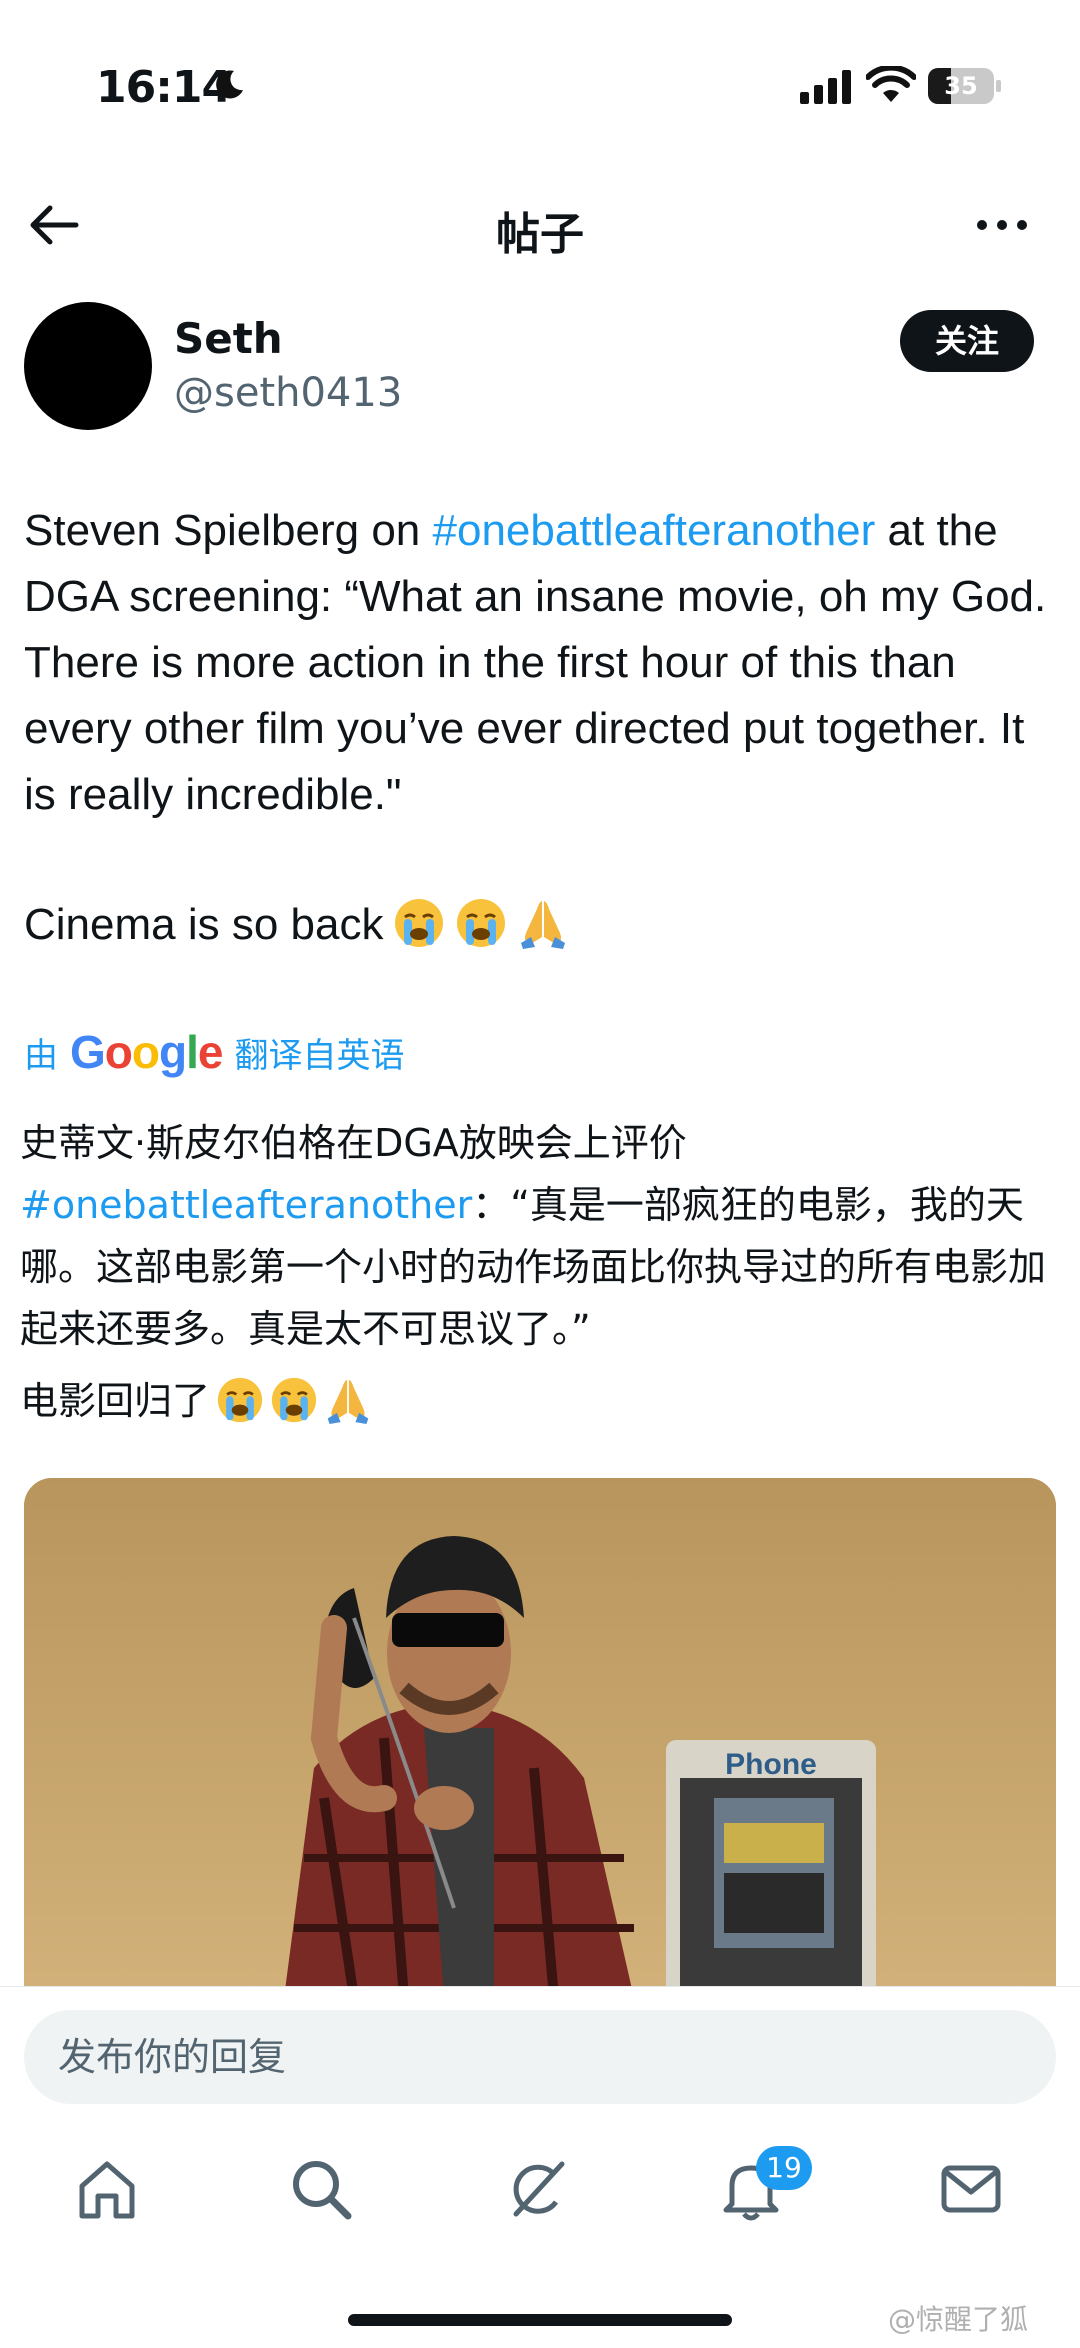  I want to click on translated-by-google: 由 Google 翻译自英语, so click(214, 1052).